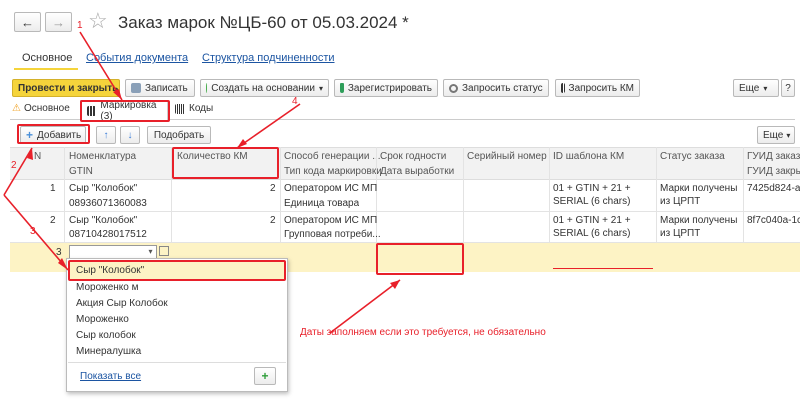 Image resolution: width=800 pixels, height=410 pixels. I want to click on annotation-label-1: 1, so click(80, 25).